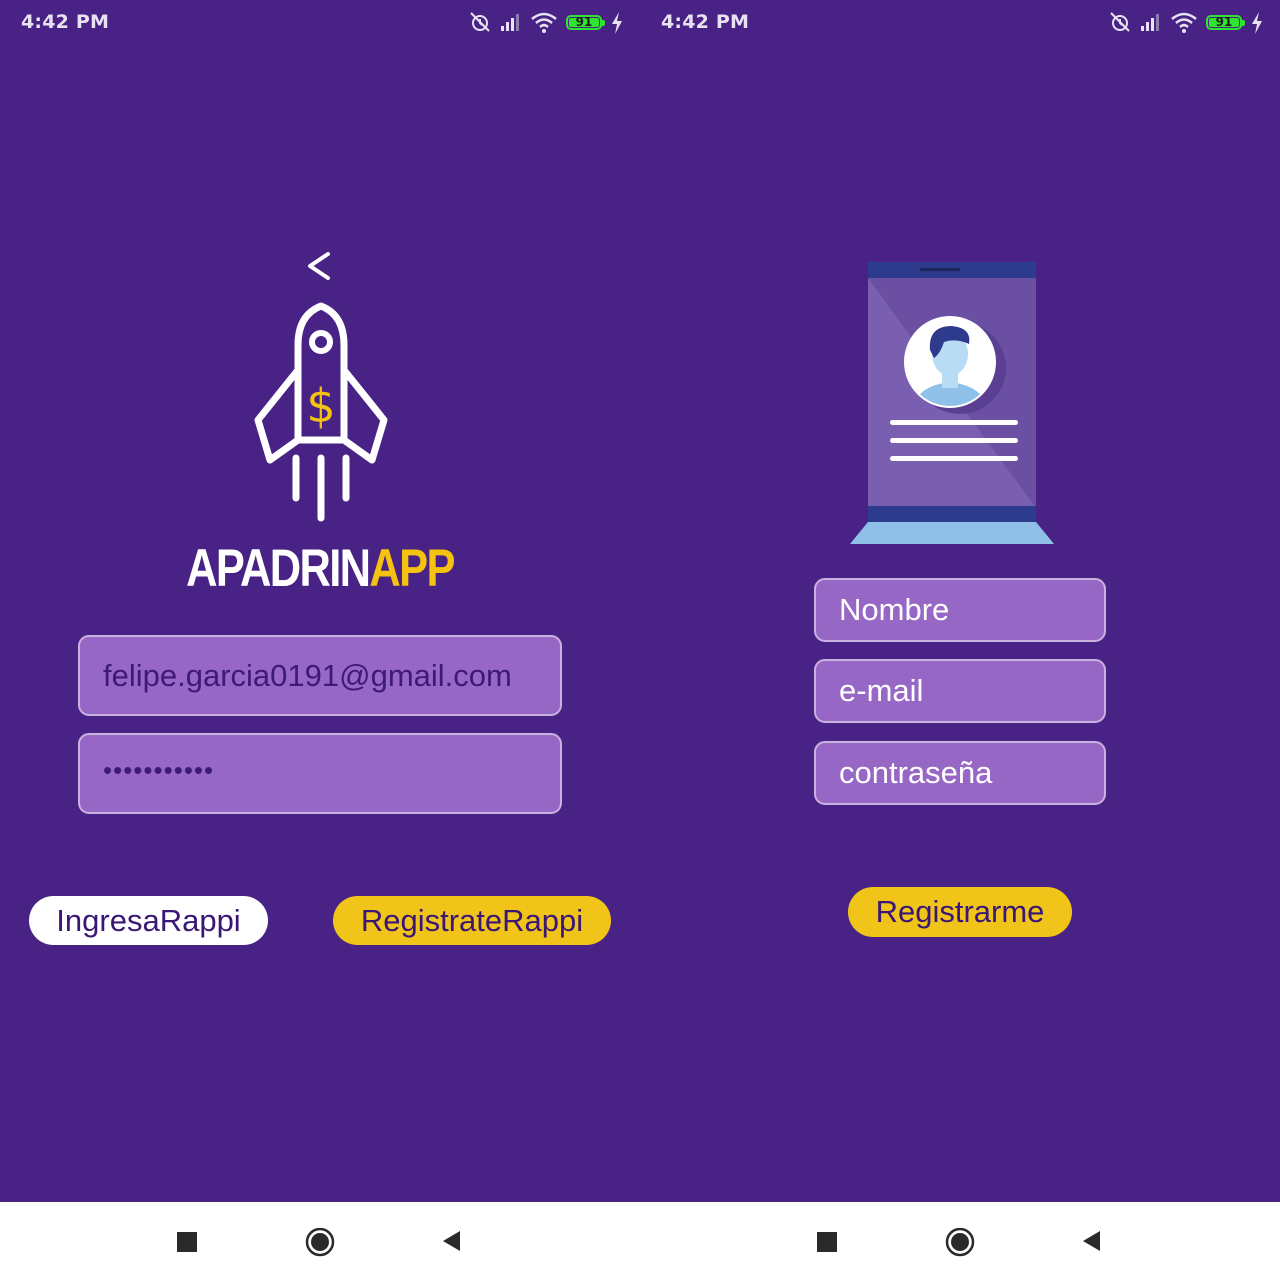 The width and height of the screenshot is (1280, 1280). What do you see at coordinates (916, 772) in the screenshot?
I see `password-placeholder: contraseña` at bounding box center [916, 772].